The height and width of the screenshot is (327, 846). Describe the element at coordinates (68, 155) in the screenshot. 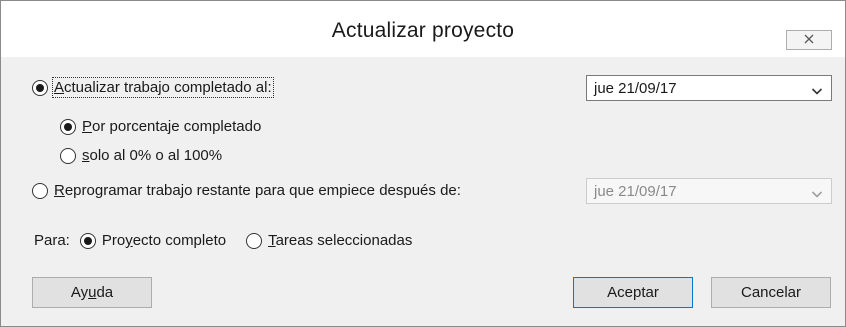

I see `only-0-100-radio` at that location.